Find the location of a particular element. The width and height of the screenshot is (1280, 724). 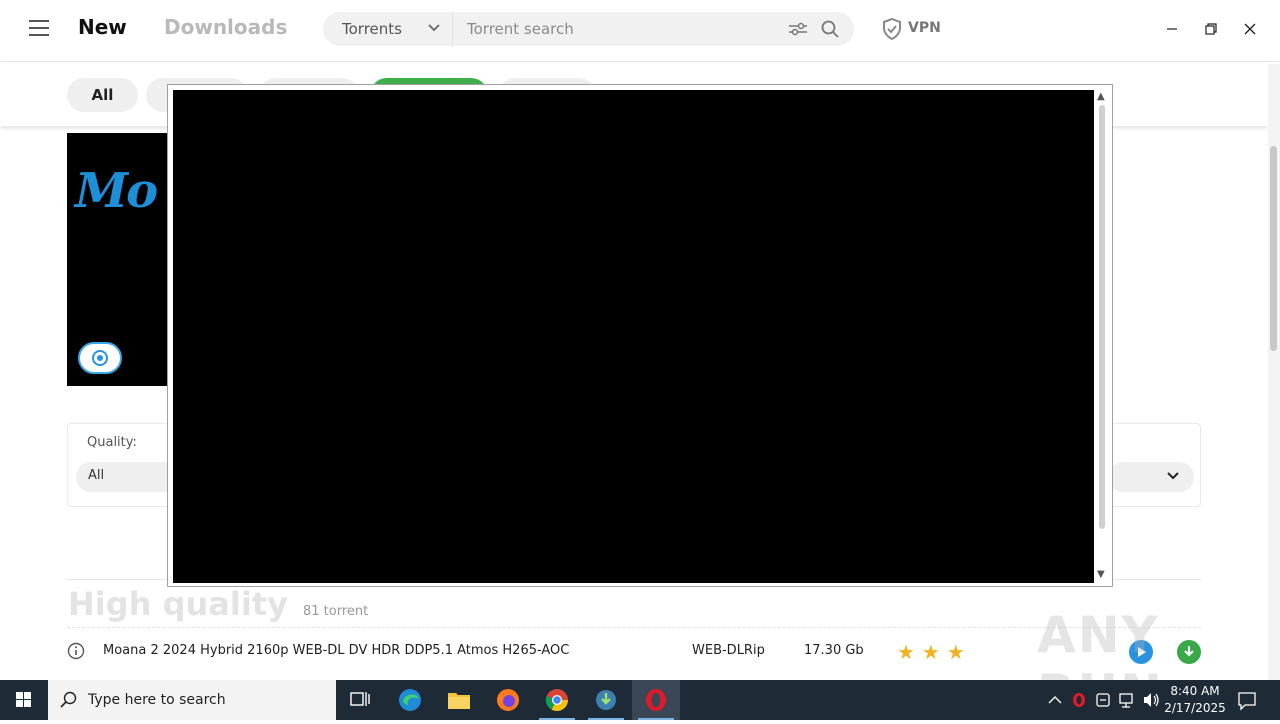

filter-sliders-icon is located at coordinates (798, 29).